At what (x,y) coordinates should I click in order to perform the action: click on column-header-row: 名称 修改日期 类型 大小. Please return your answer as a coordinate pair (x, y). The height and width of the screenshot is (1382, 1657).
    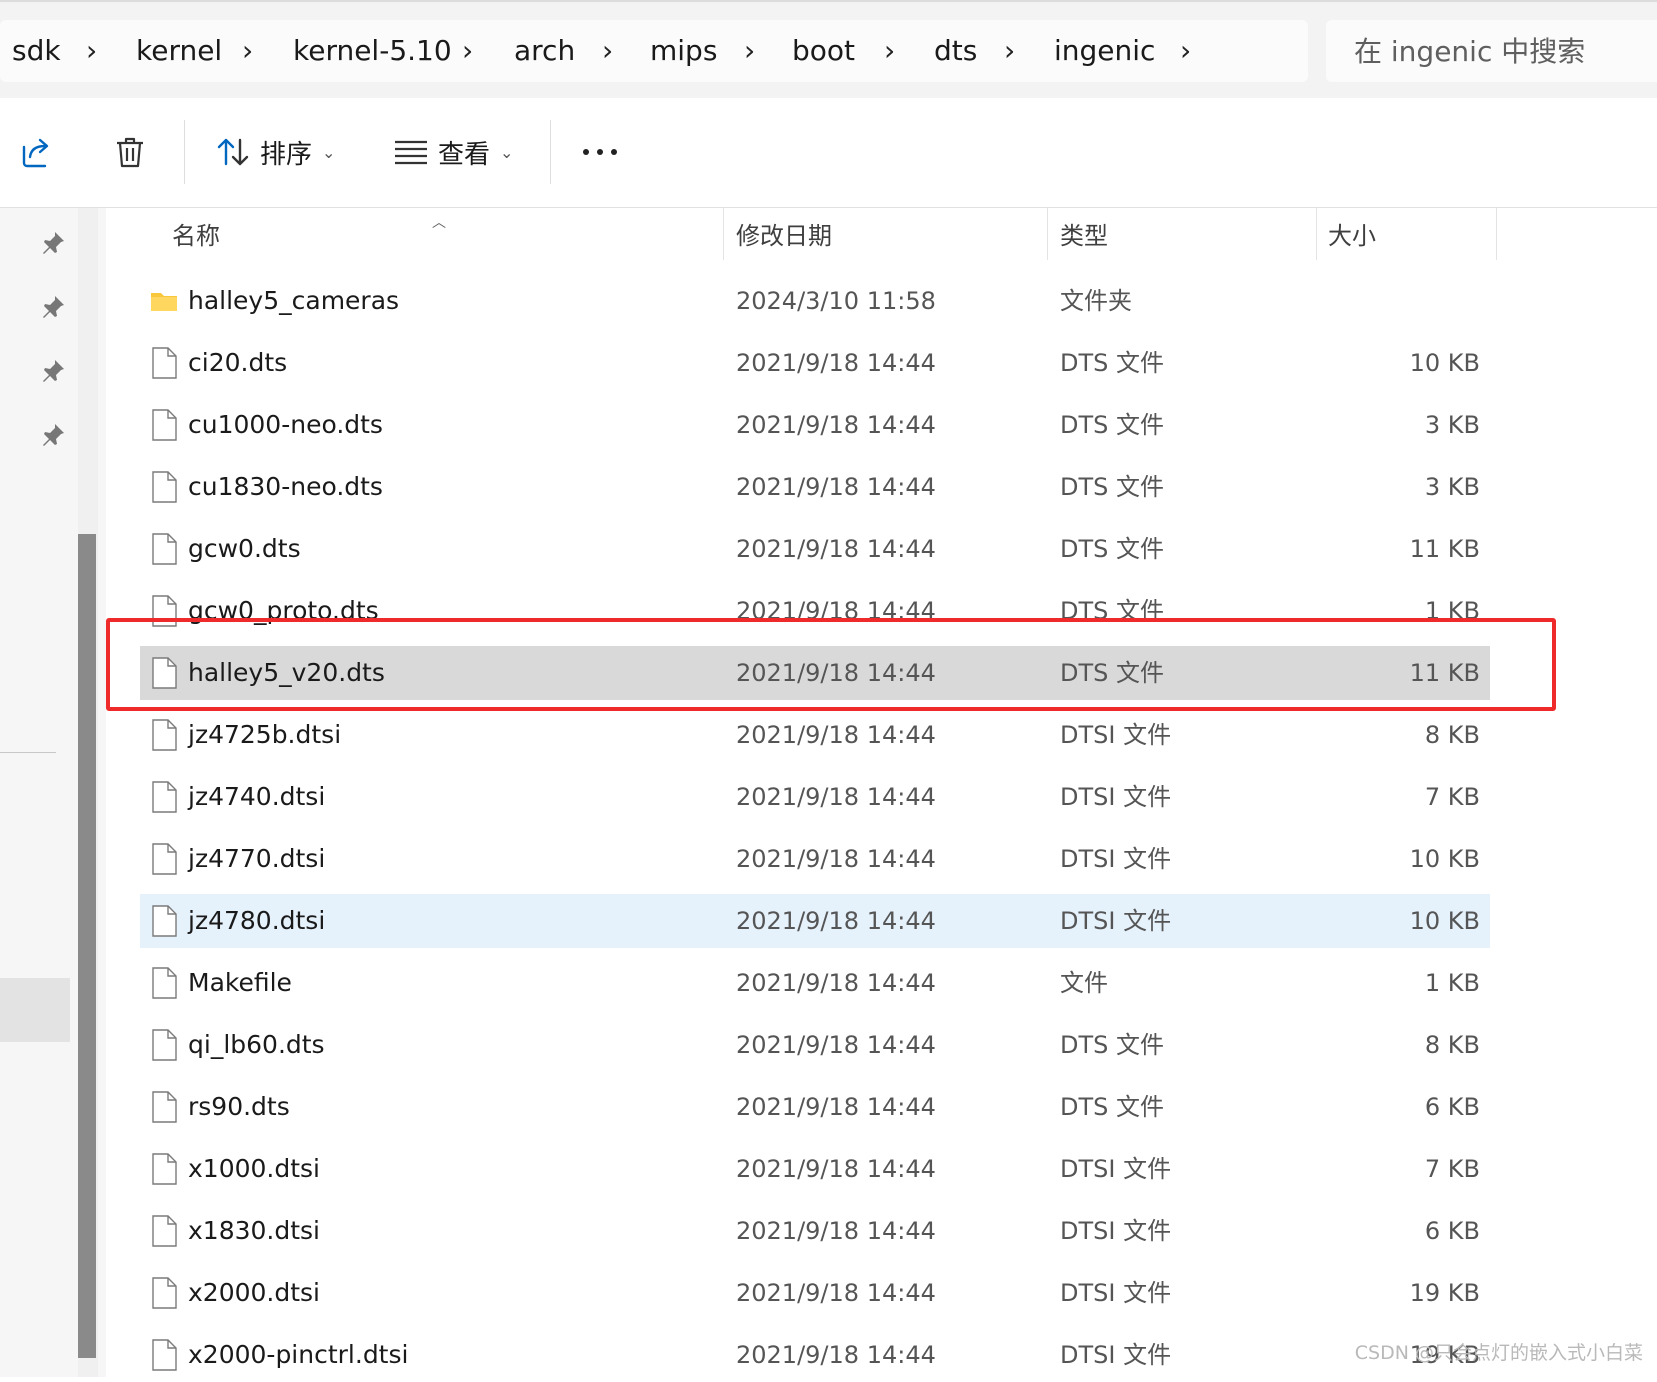
    Looking at the image, I should click on (881, 236).